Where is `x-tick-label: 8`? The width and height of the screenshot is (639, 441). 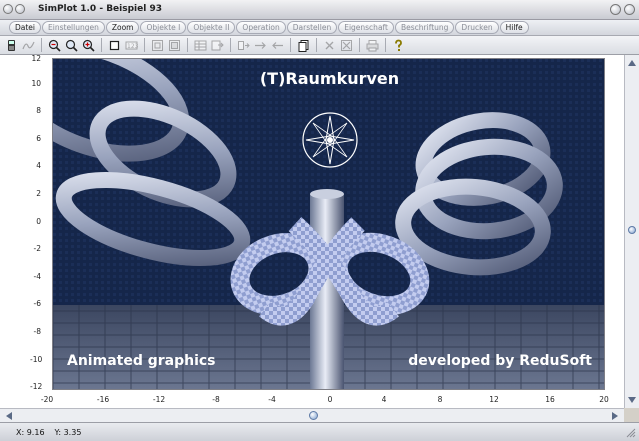
x-tick-label: 8 is located at coordinates (440, 399).